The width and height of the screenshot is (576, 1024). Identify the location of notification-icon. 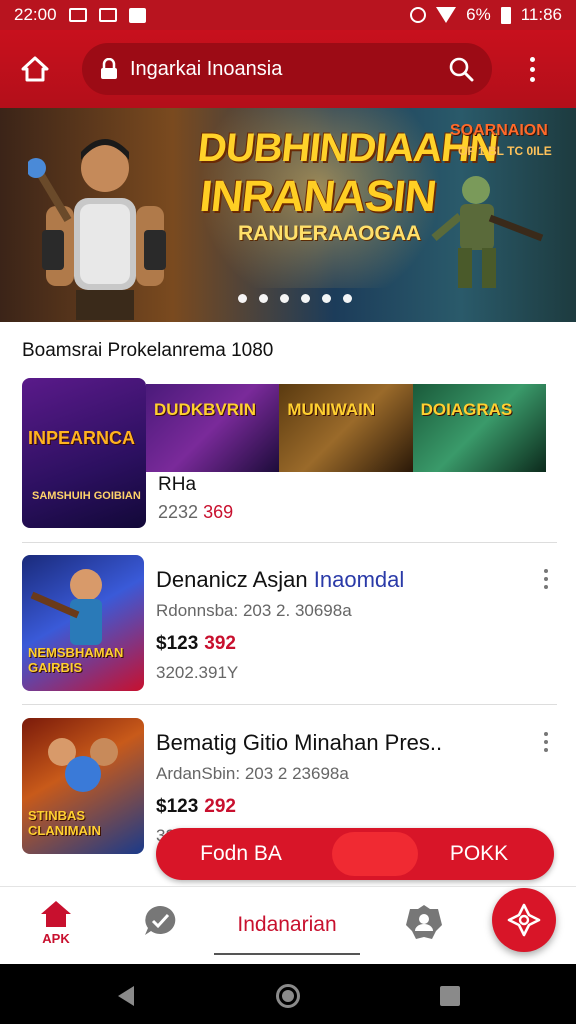
(77, 15).